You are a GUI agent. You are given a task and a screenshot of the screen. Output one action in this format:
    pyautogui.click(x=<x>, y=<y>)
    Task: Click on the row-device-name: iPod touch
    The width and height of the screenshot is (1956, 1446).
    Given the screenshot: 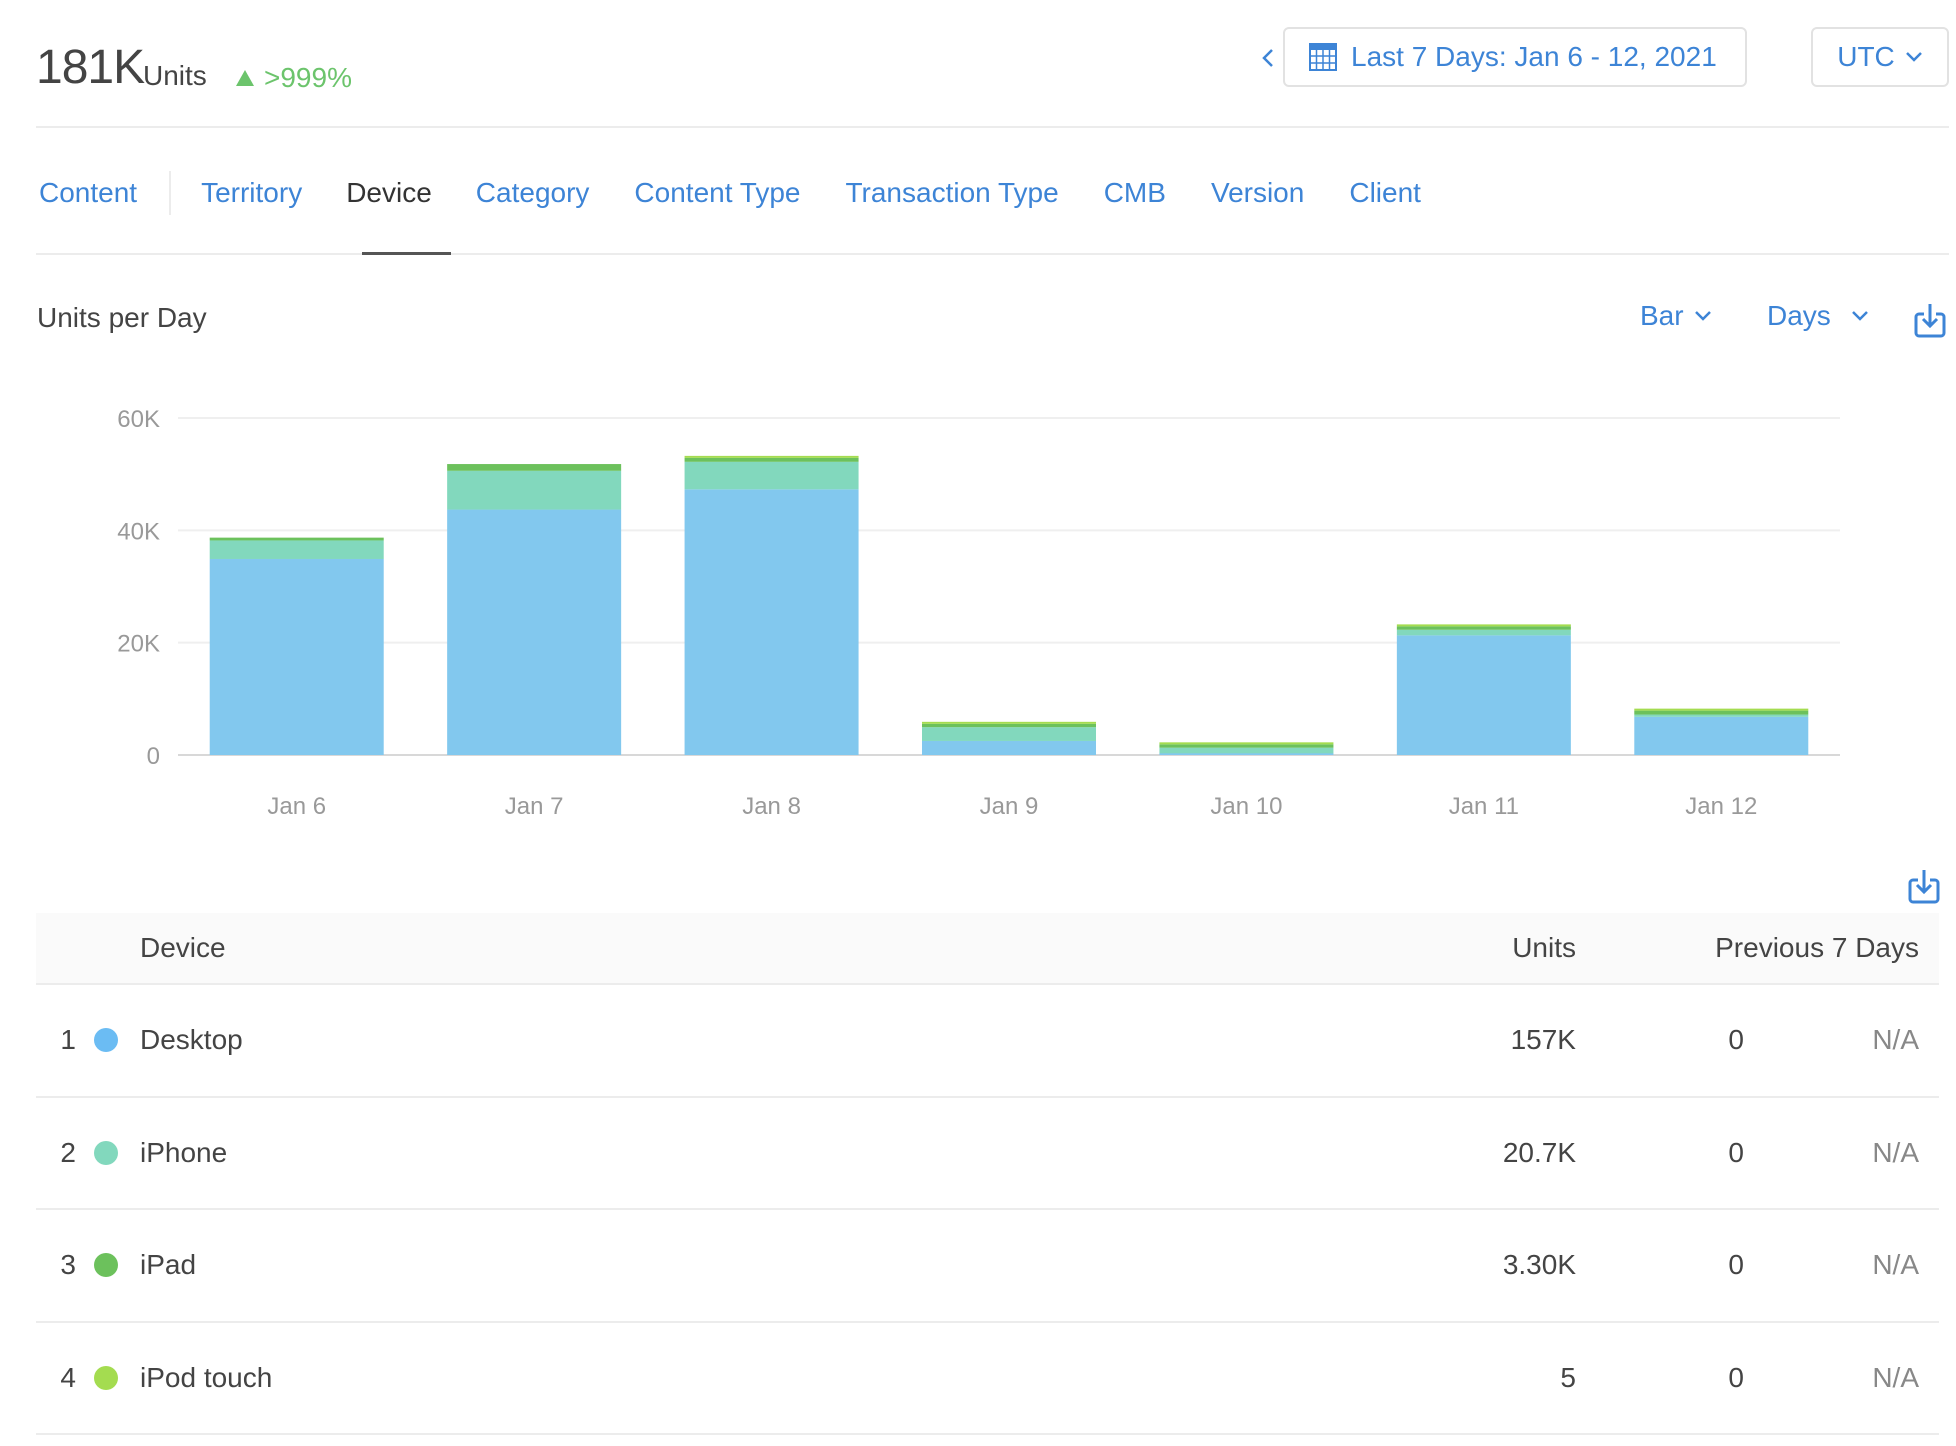 What is the action you would take?
    pyautogui.click(x=206, y=1377)
    